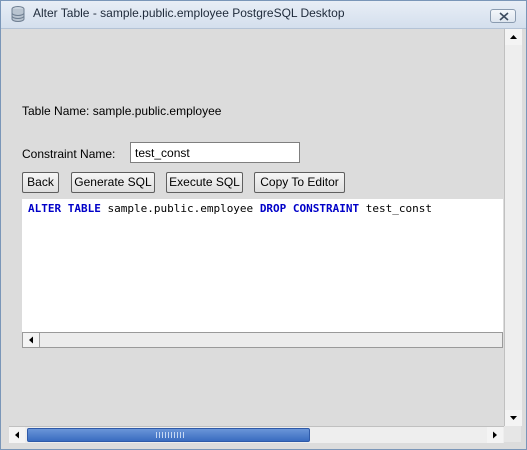 The height and width of the screenshot is (450, 527). I want to click on database-icon, so click(18, 14).